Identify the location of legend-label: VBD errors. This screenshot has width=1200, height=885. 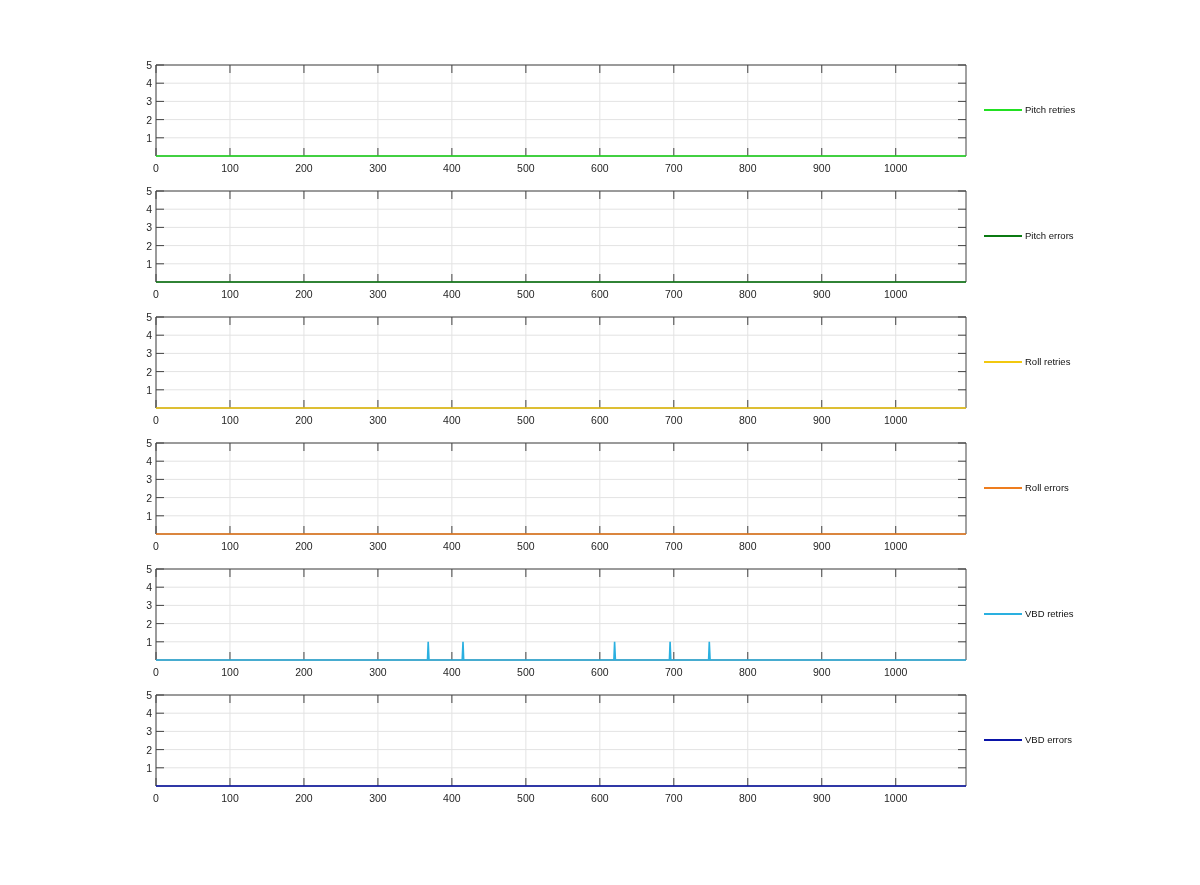
(1048, 739).